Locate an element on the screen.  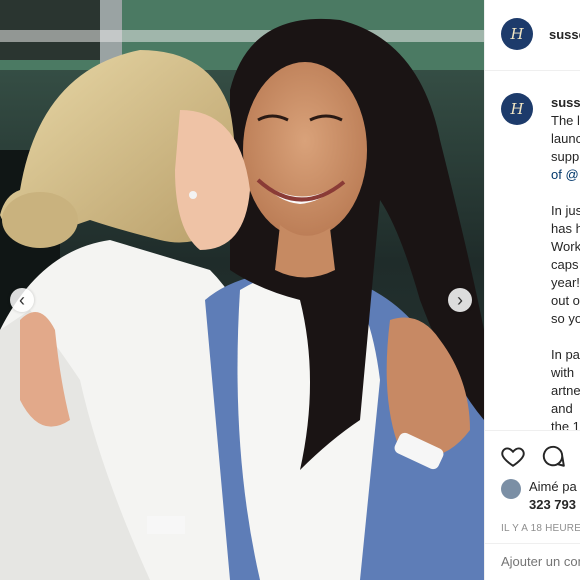
carousel-next-button: › is located at coordinates (460, 300).